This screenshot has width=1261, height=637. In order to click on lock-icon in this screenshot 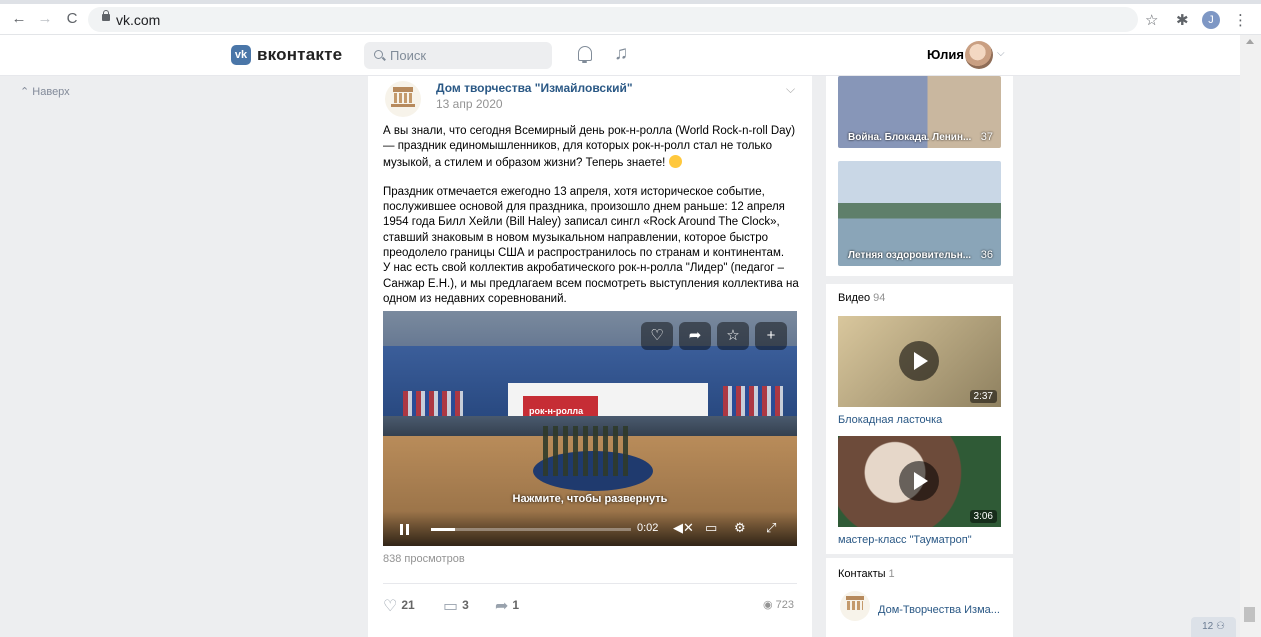, I will do `click(106, 15)`.